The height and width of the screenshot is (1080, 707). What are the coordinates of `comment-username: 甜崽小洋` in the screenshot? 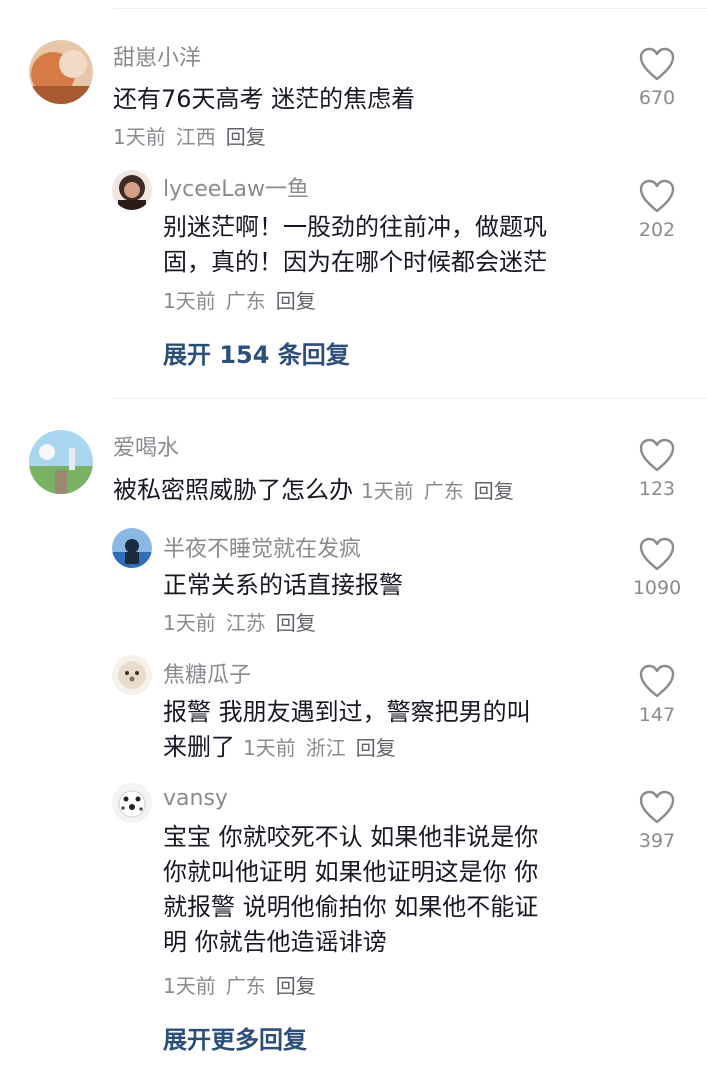 It's located at (157, 56).